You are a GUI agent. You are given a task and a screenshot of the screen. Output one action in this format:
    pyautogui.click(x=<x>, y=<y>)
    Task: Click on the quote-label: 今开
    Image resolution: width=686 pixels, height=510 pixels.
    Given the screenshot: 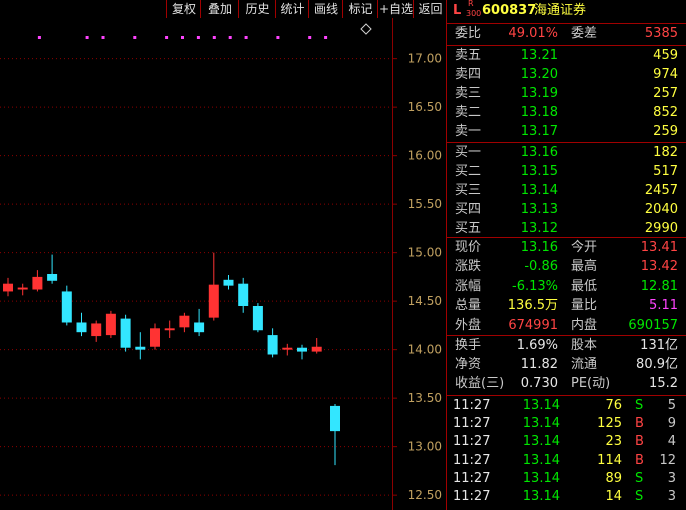 What is the action you would take?
    pyautogui.click(x=584, y=247)
    